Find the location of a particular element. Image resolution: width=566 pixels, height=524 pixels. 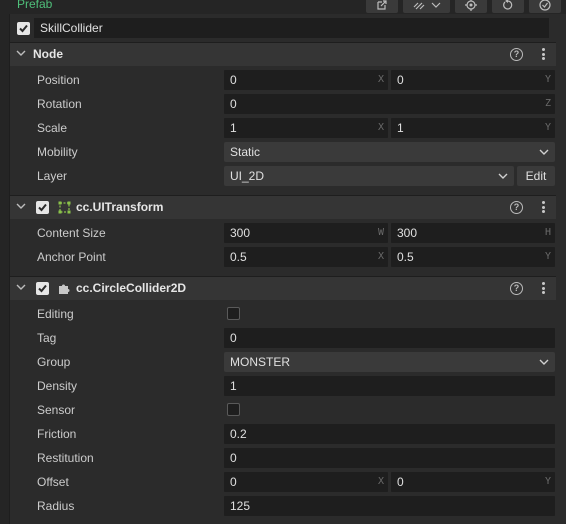

layer-select: UI_2D is located at coordinates (369, 176).